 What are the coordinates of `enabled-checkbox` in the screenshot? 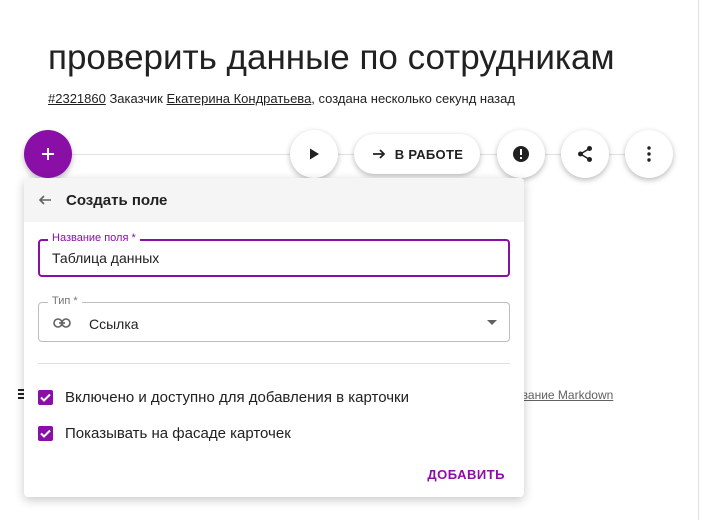 It's located at (45, 397).